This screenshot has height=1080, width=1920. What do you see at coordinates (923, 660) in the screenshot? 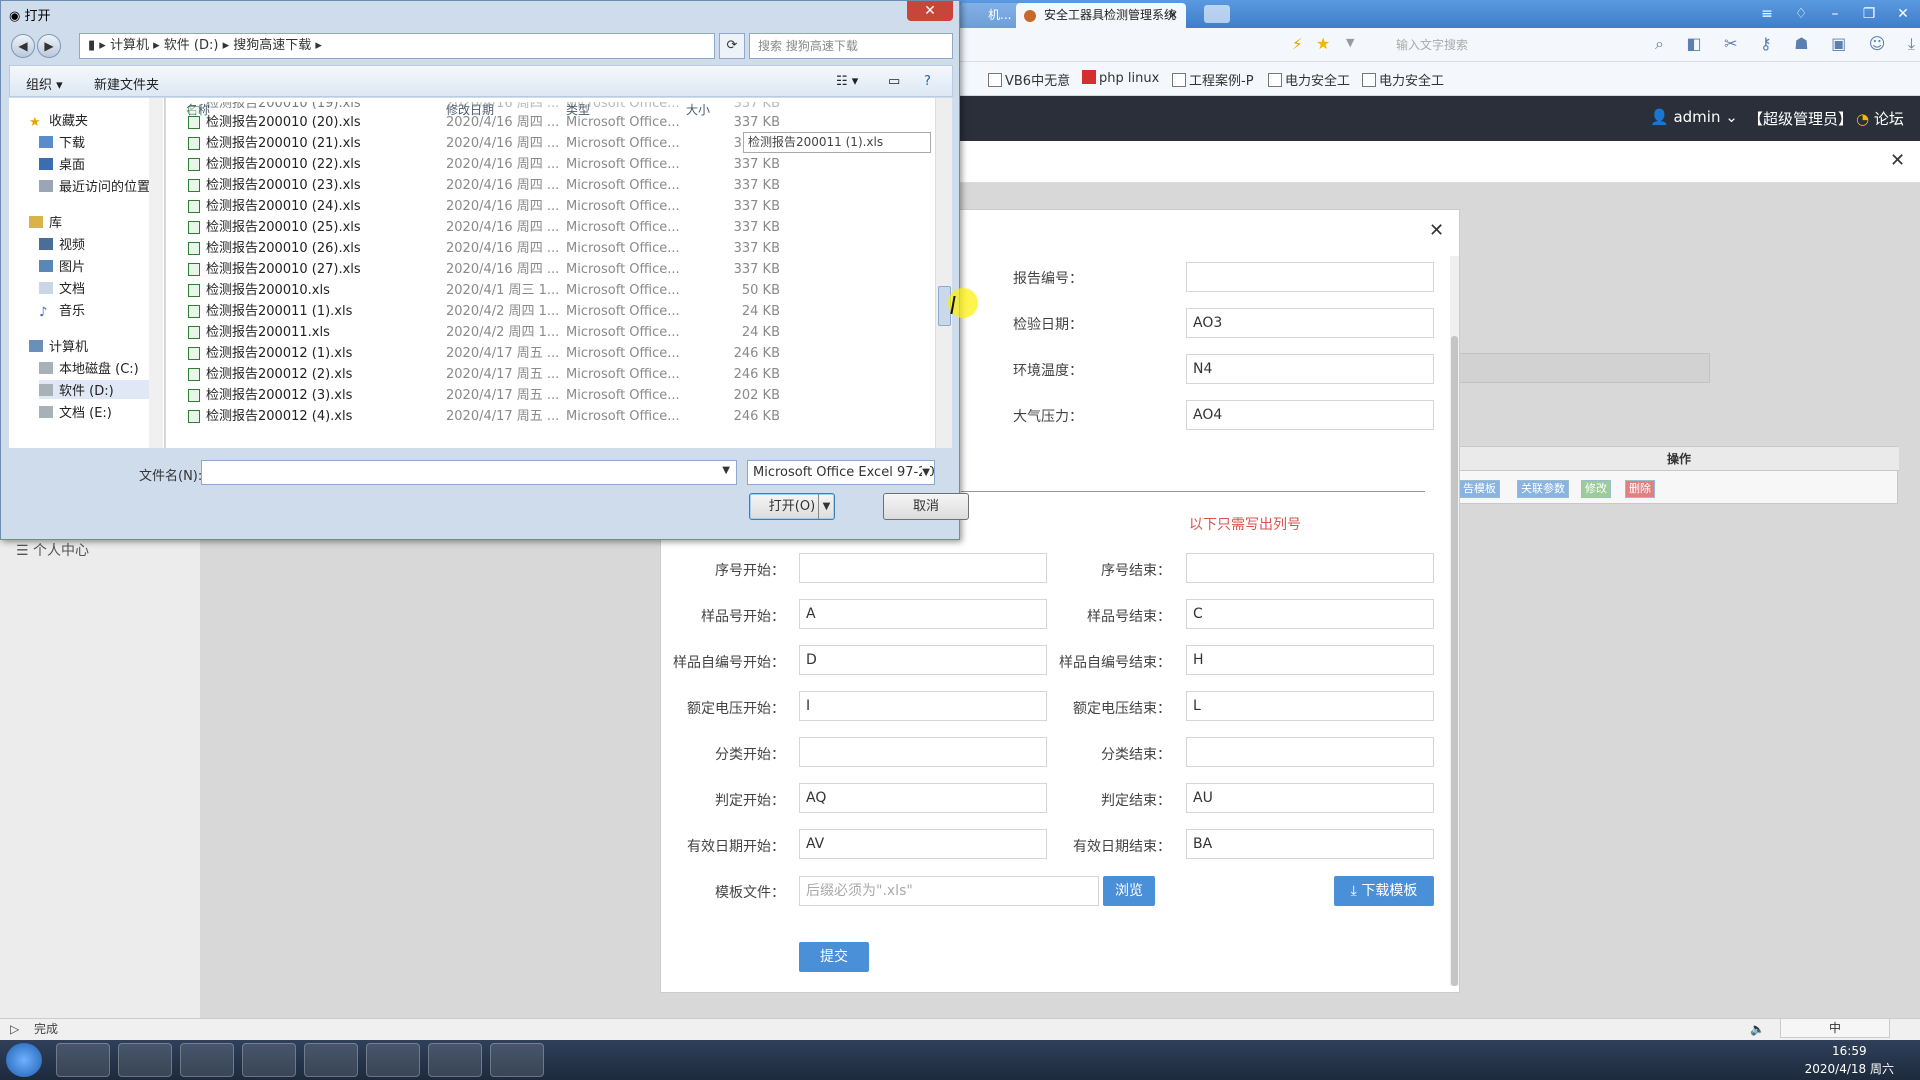
I see `sample-self-start-input: D` at bounding box center [923, 660].